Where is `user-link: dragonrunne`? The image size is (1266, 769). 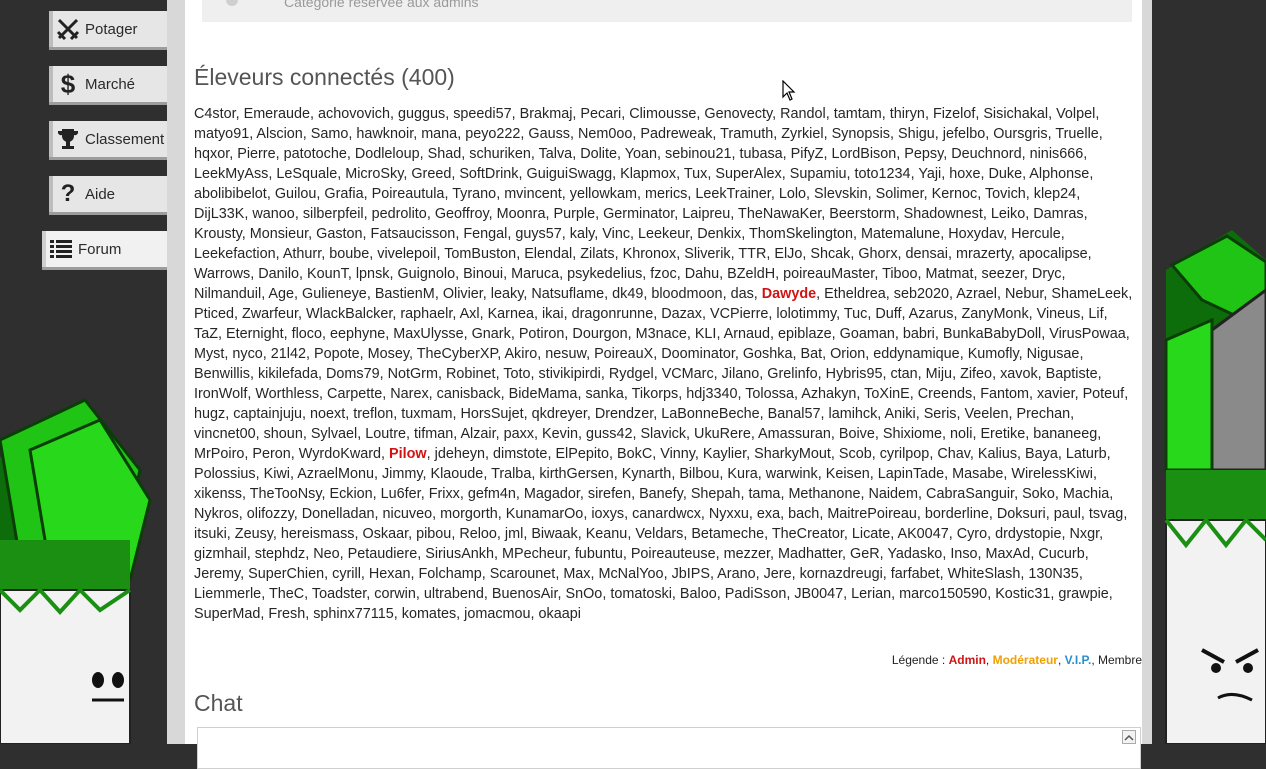 user-link: dragonrunne is located at coordinates (613, 314).